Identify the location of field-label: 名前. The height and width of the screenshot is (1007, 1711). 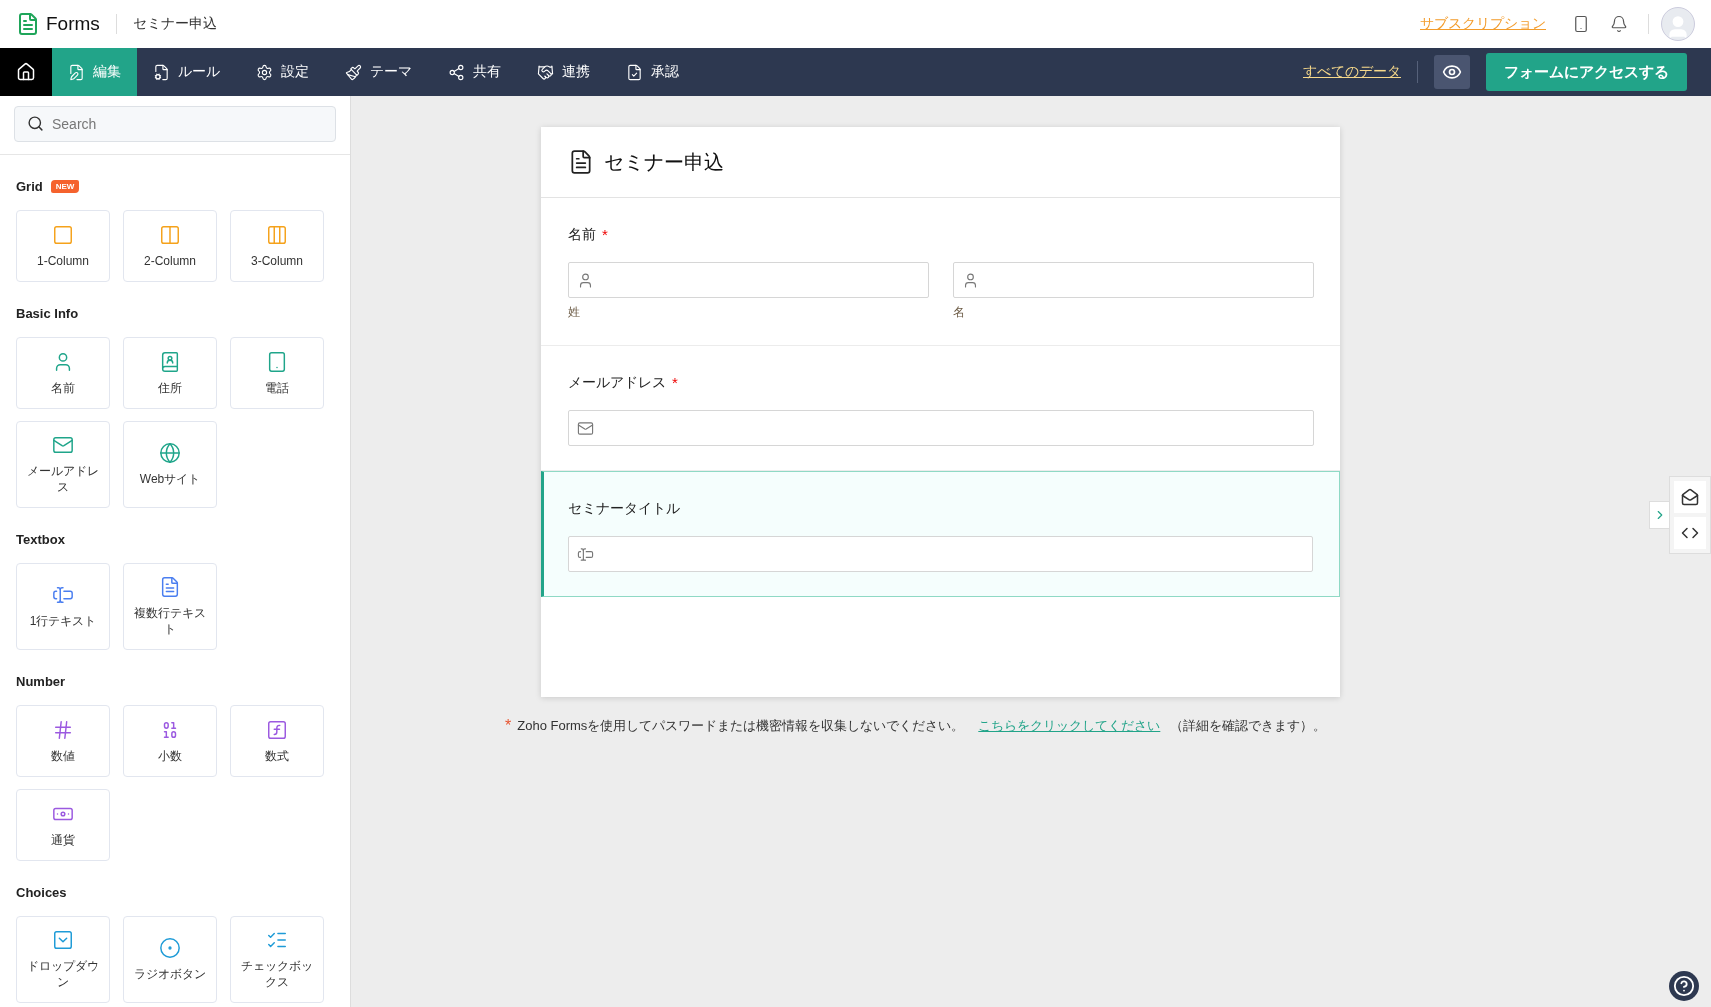
(582, 235).